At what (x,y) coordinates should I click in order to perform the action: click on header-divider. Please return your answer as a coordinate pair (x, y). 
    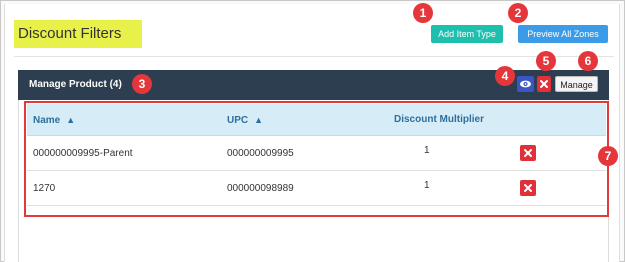
    Looking at the image, I should click on (314, 56).